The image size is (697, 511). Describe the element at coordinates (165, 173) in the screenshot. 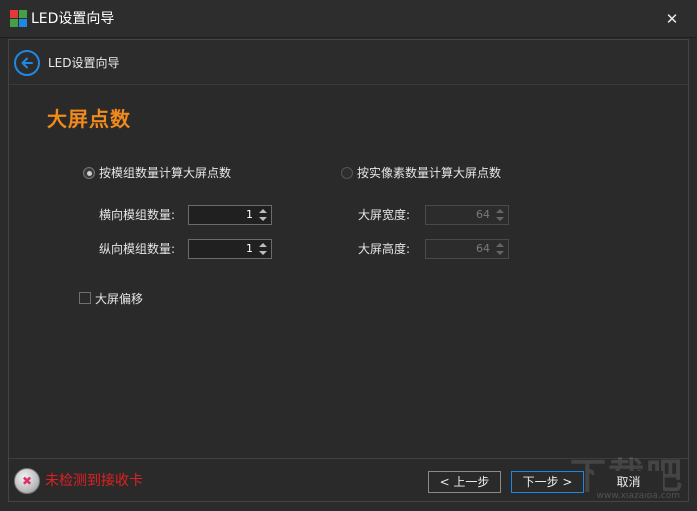

I see `radio-by-module-label: 按模组数量计算大屏点数` at that location.